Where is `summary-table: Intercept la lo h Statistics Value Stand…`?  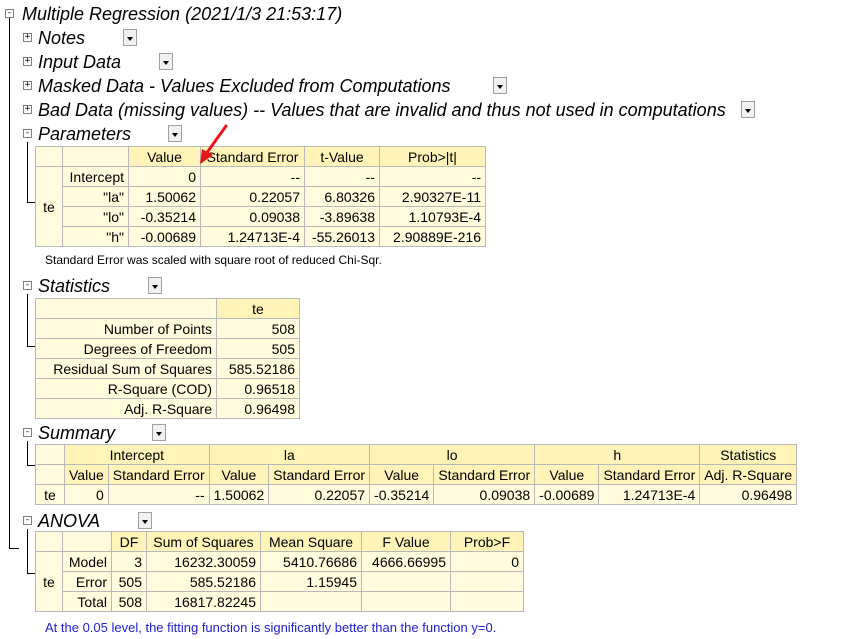 summary-table: Intercept la lo h Statistics Value Stand… is located at coordinates (416, 474).